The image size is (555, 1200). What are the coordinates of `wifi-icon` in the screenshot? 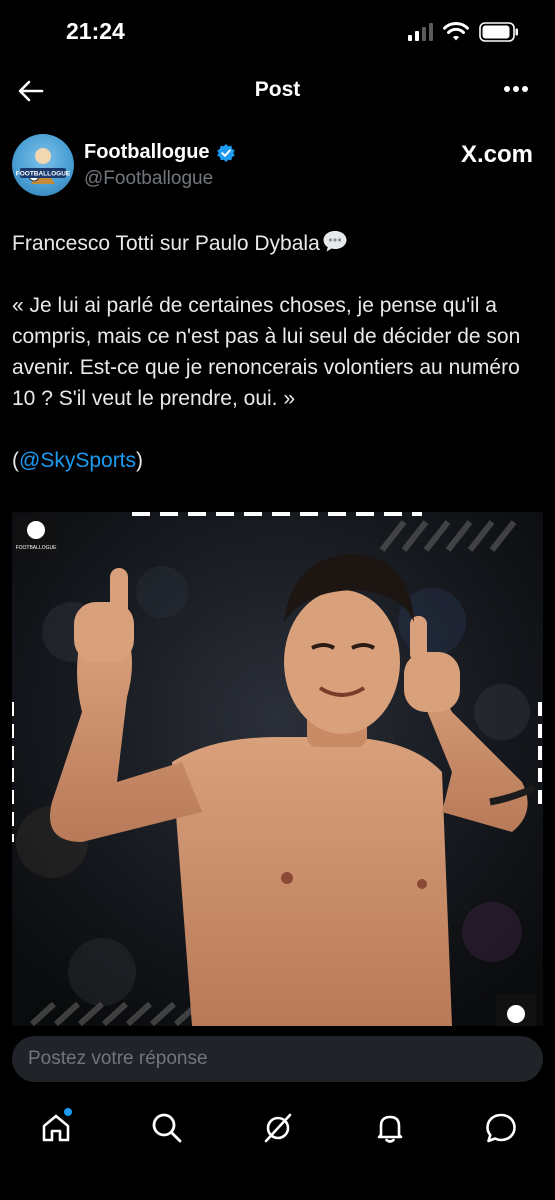 It's located at (456, 31).